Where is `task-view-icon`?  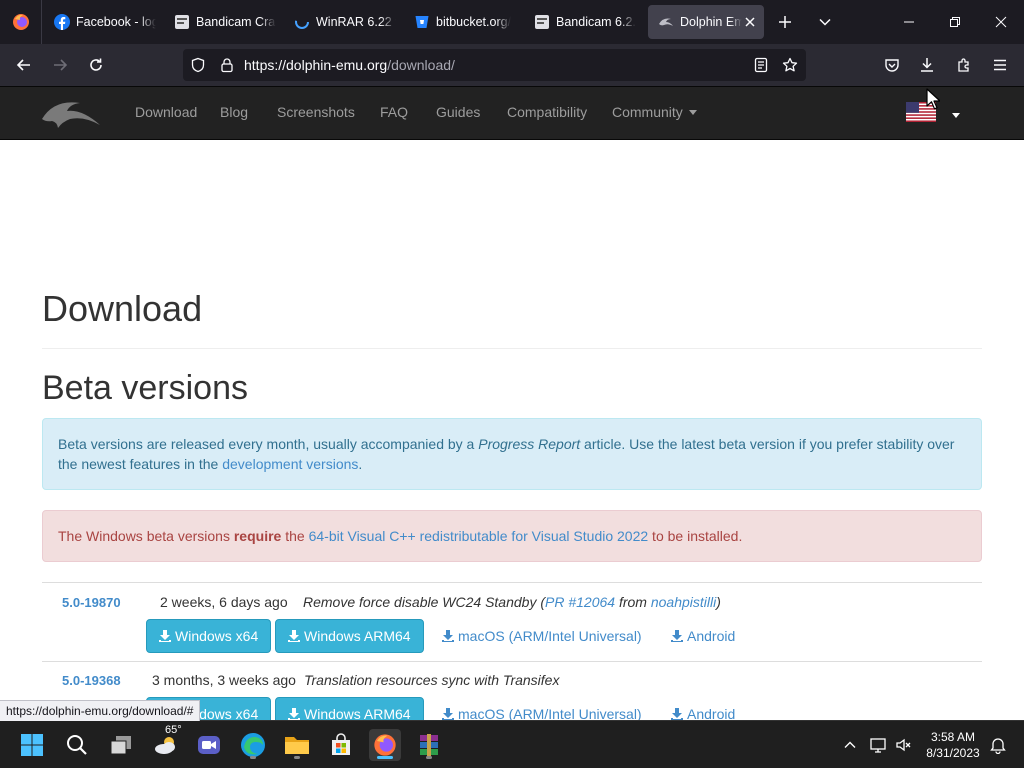 task-view-icon is located at coordinates (121, 745).